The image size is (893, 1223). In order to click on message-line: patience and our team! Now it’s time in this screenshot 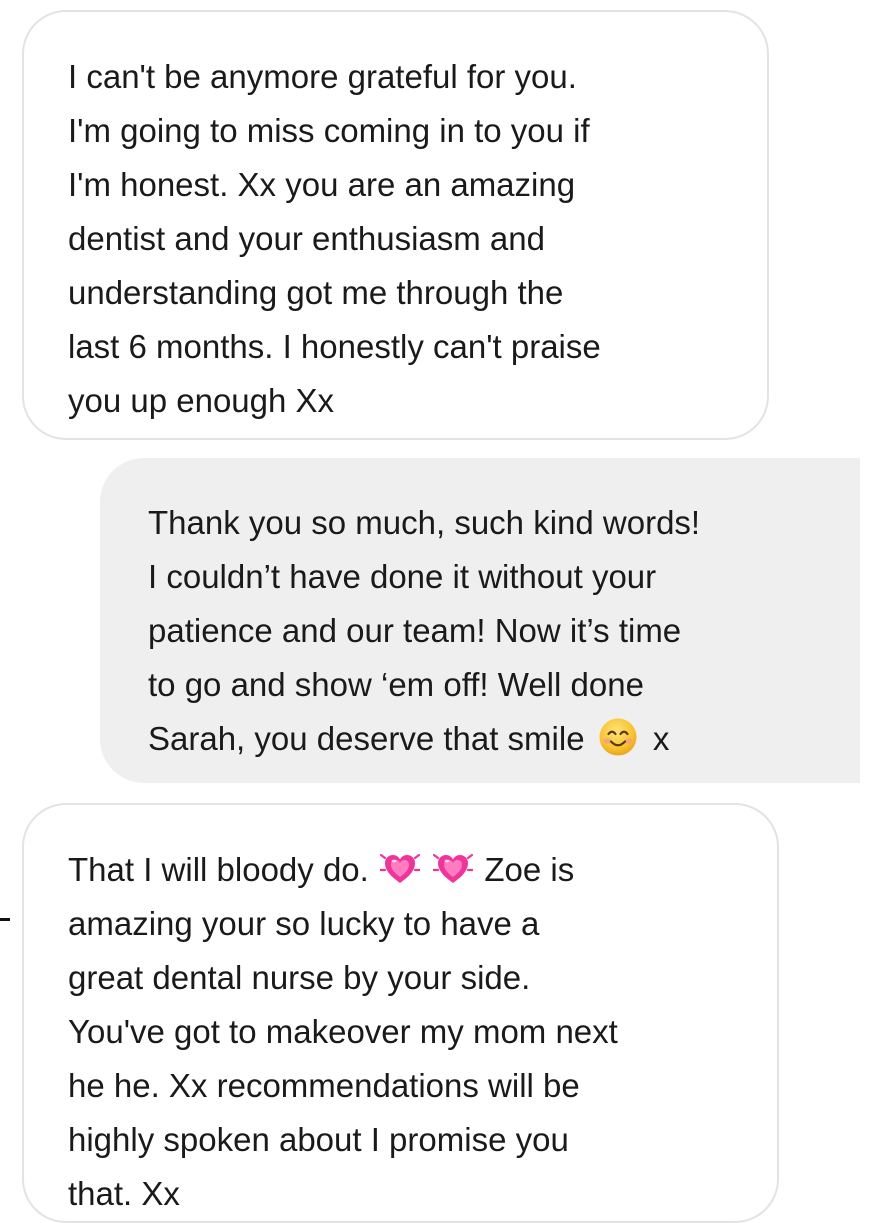, I will do `click(415, 630)`.